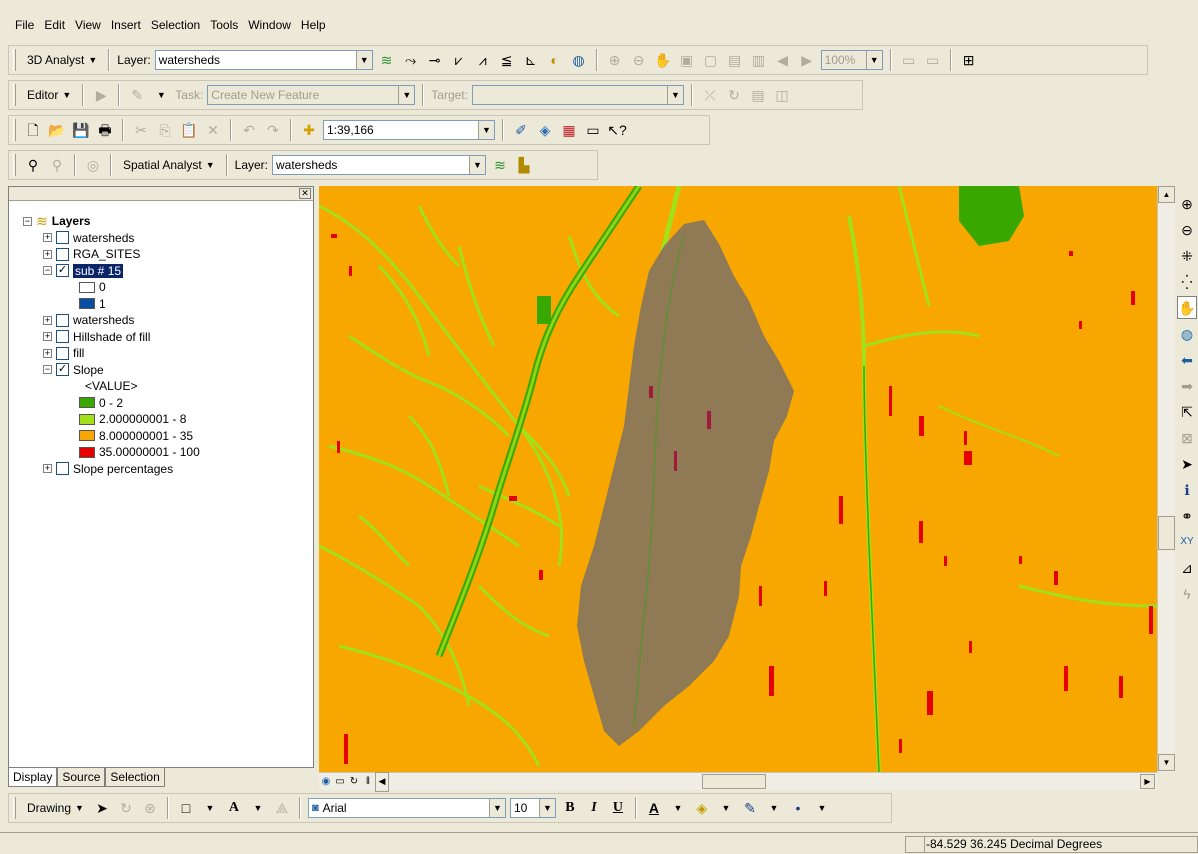 The image size is (1198, 854). I want to click on menu-file: File, so click(24, 25).